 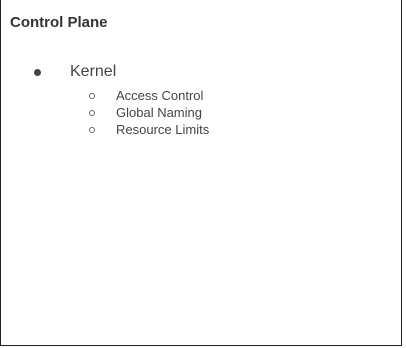 What do you see at coordinates (37, 72) in the screenshot?
I see `filled-circle-bullet-icon` at bounding box center [37, 72].